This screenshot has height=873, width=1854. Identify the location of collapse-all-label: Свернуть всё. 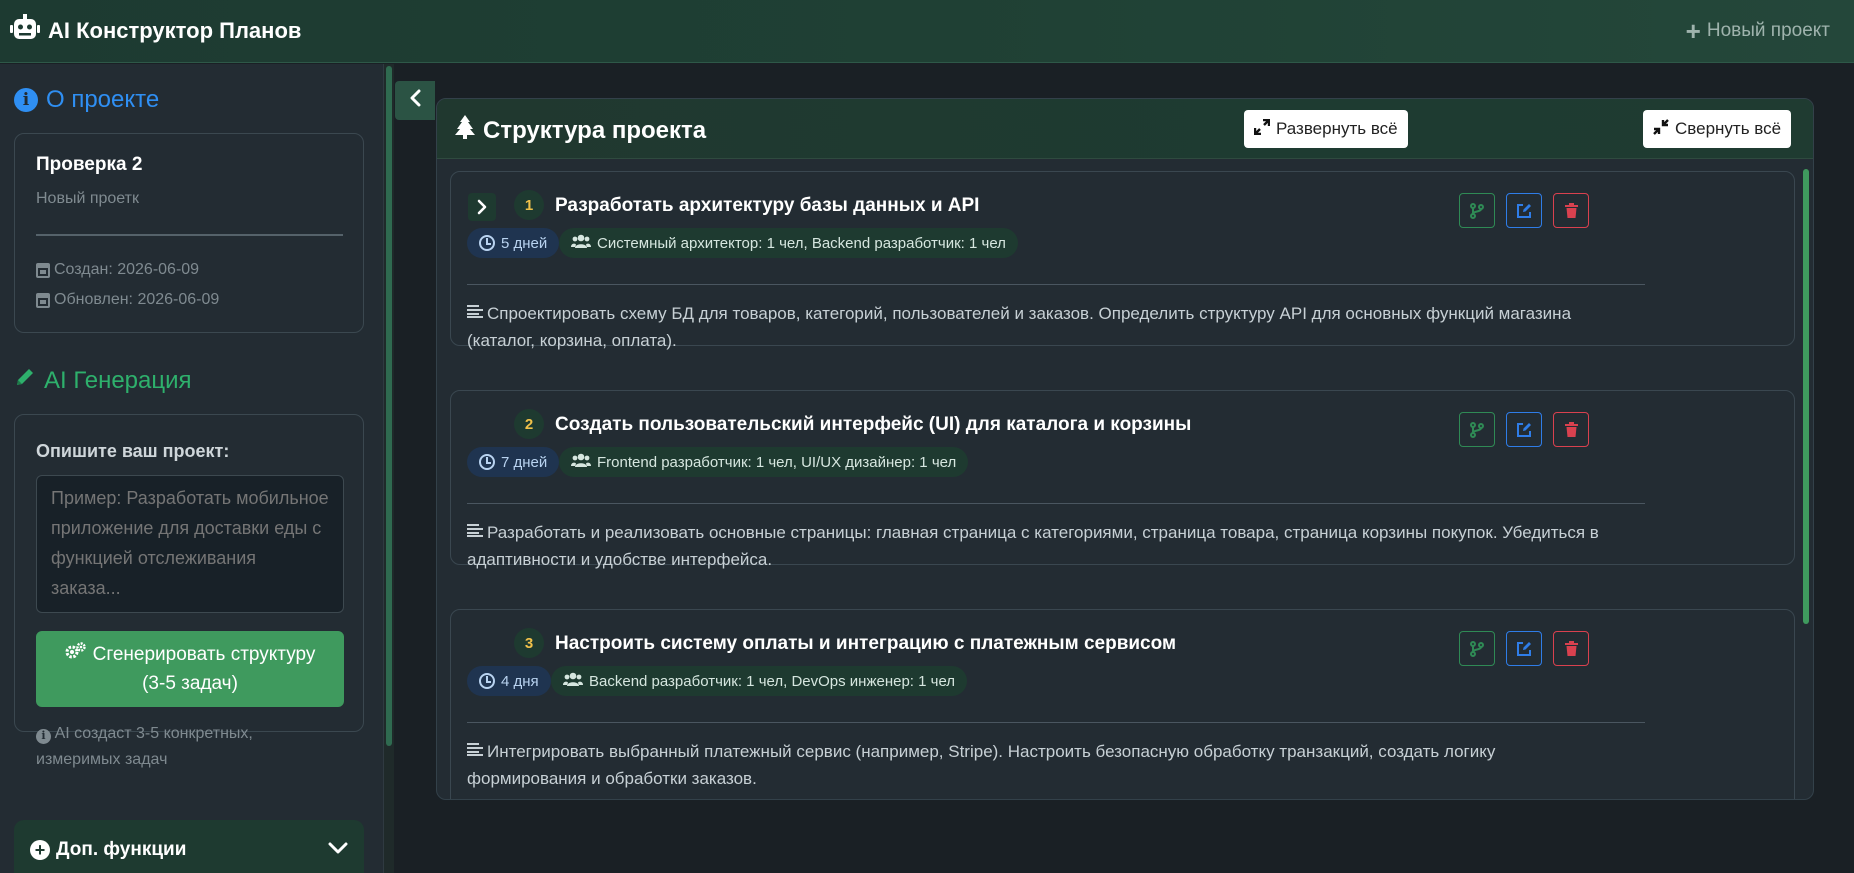
(1728, 128).